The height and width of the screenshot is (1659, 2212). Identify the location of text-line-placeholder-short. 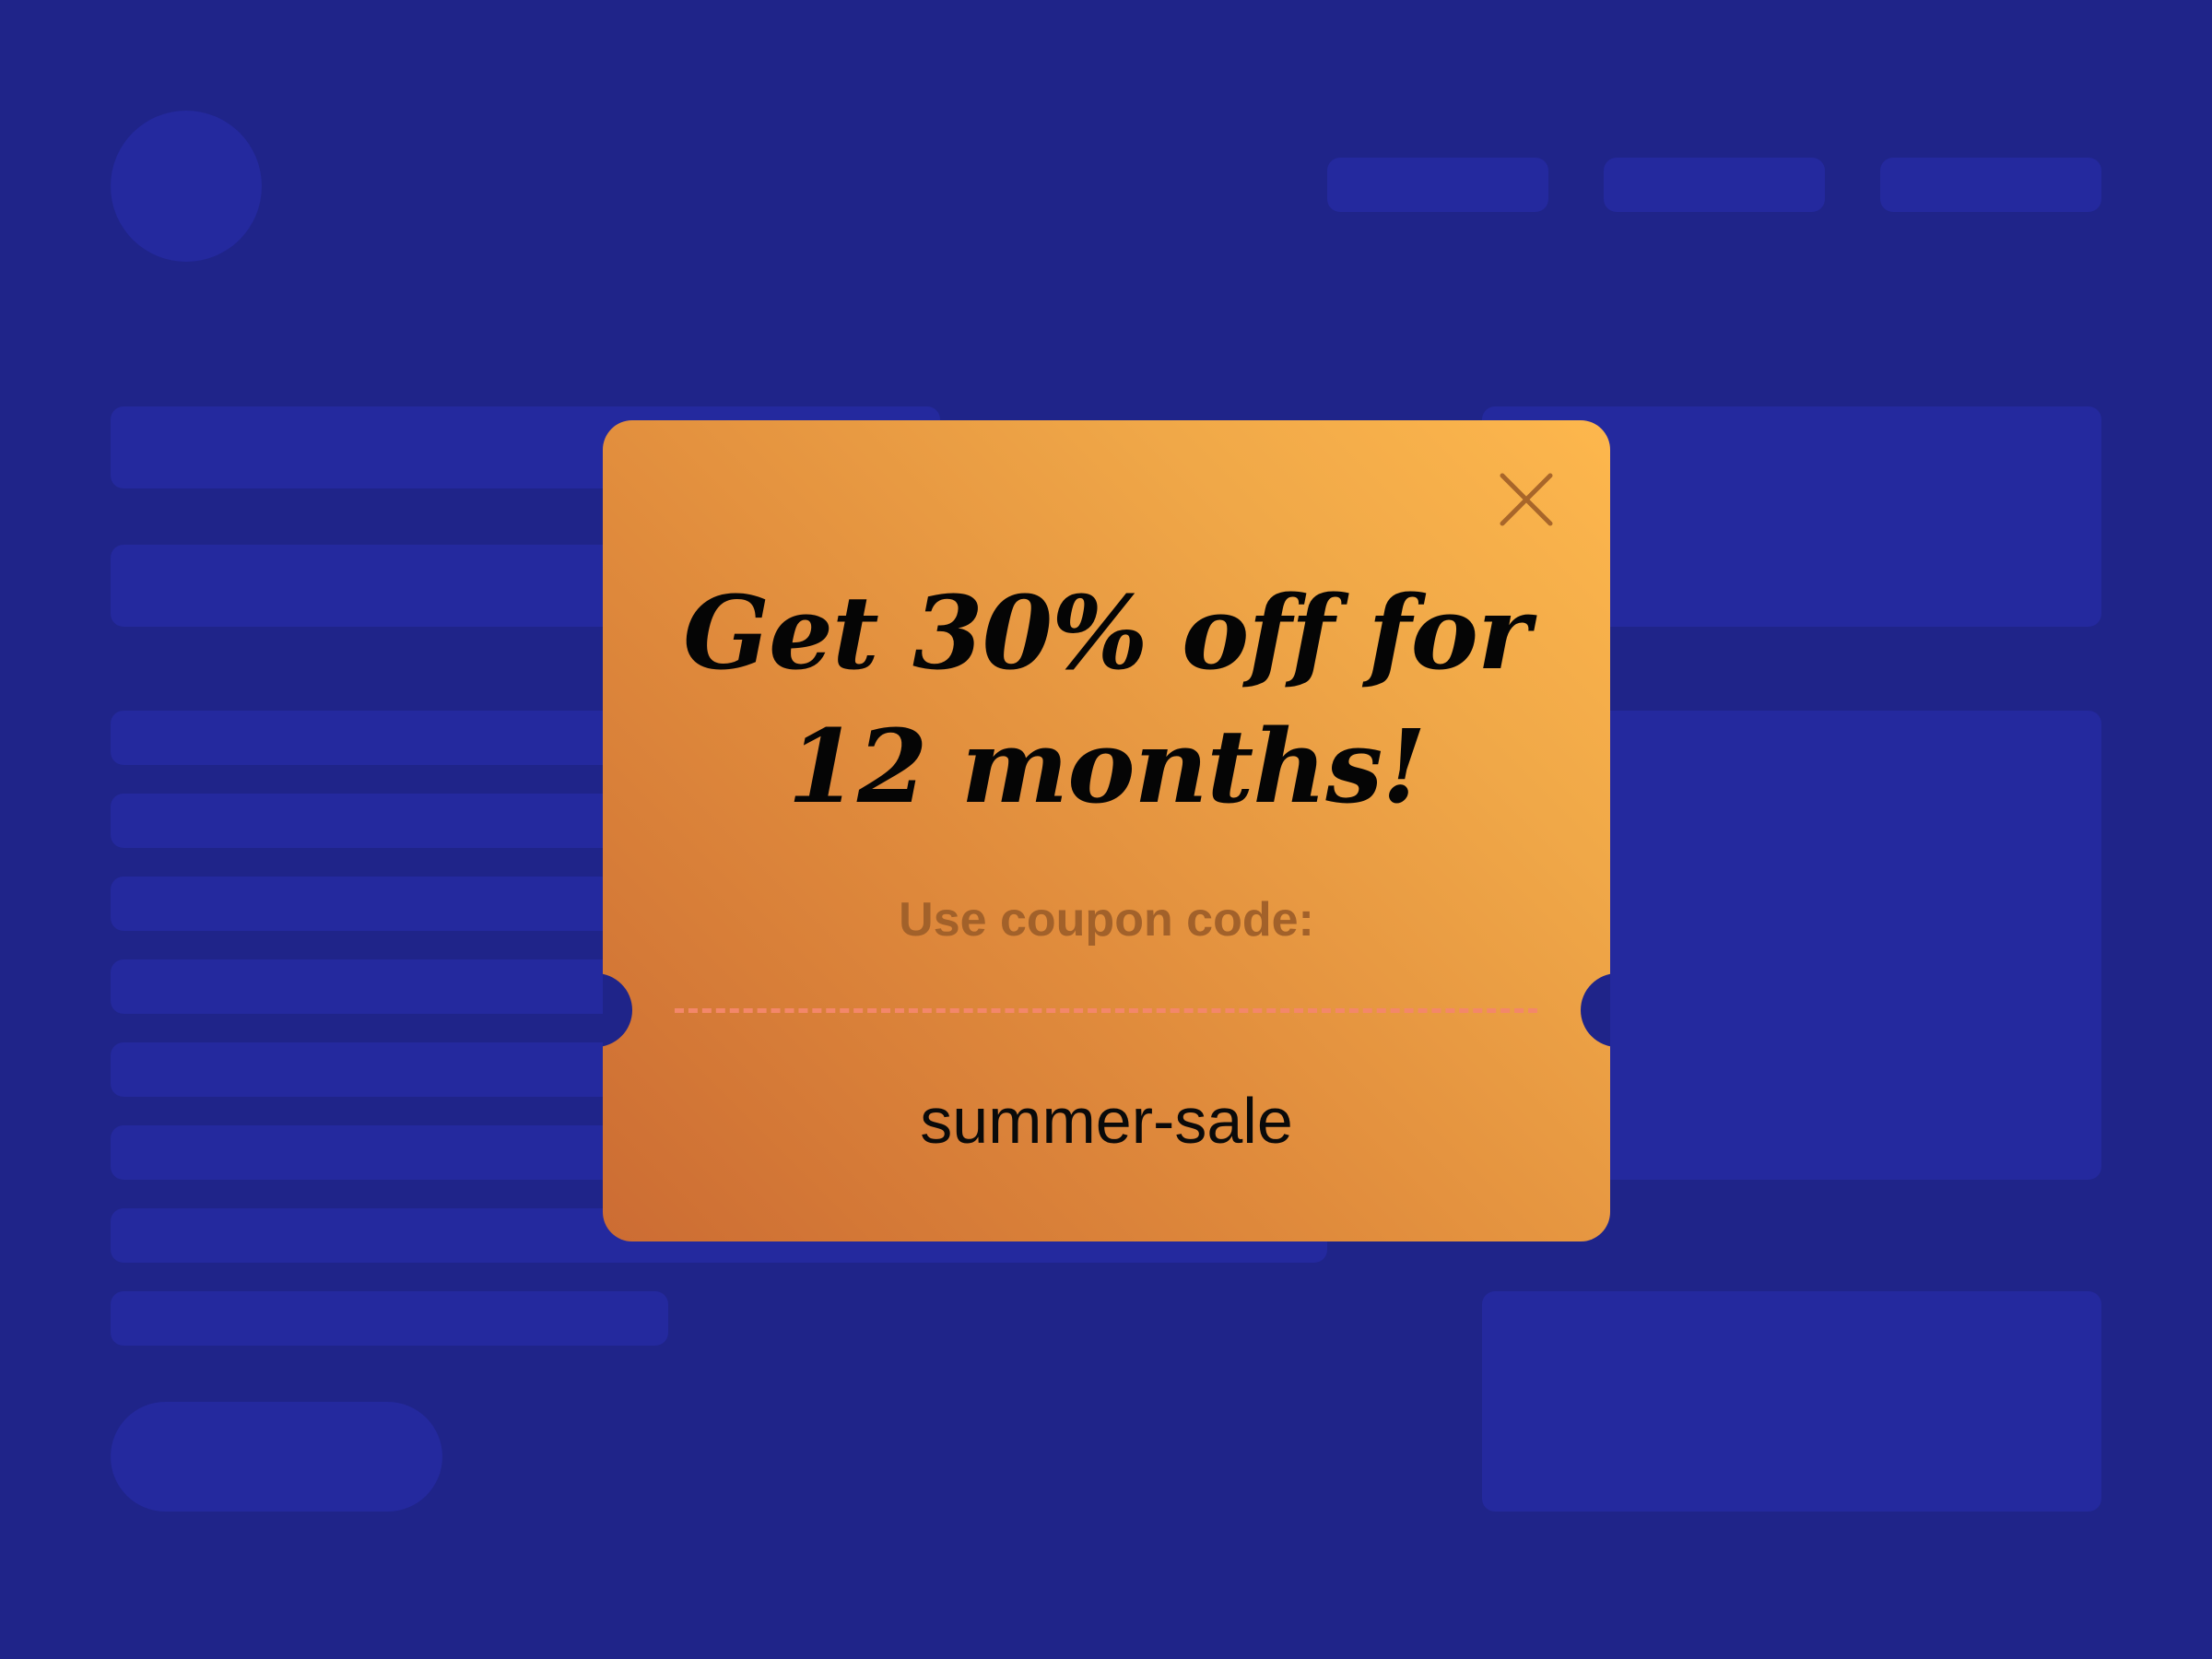
(389, 1318).